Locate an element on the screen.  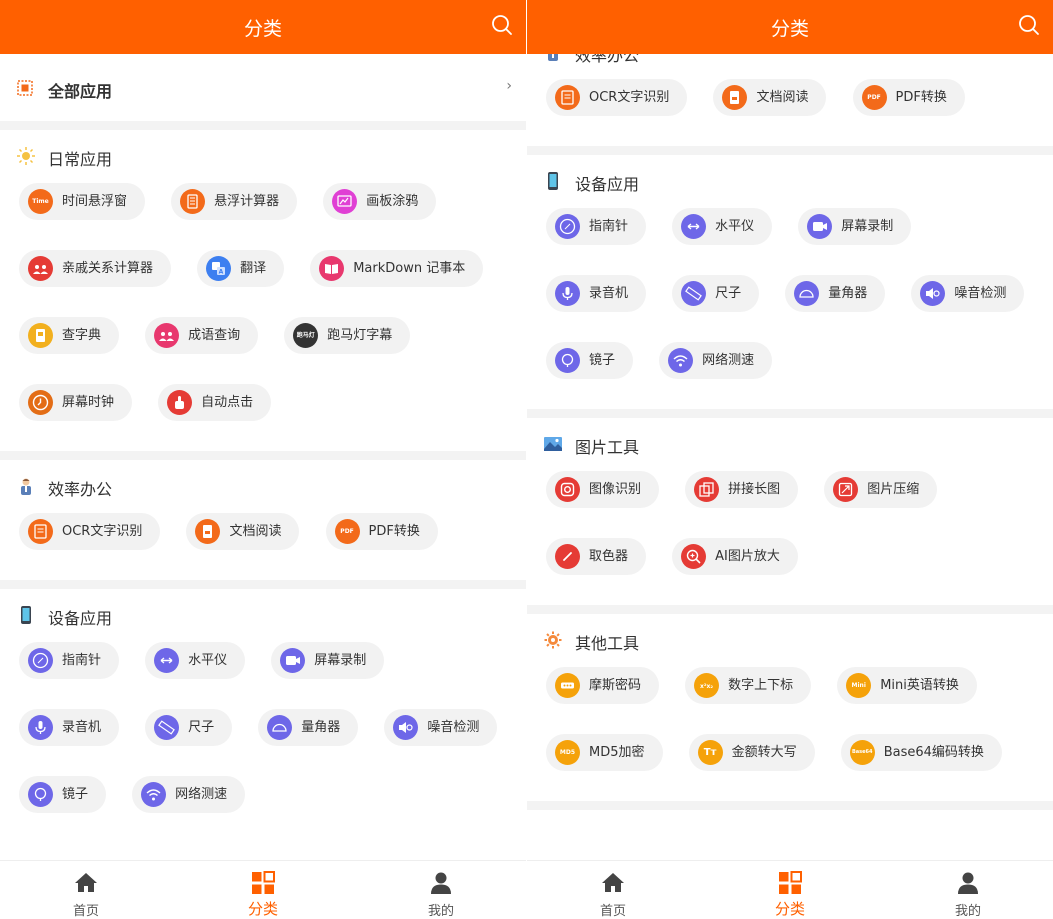
app-chip-auto-click: 自动点击 is located at coordinates (215, 402).